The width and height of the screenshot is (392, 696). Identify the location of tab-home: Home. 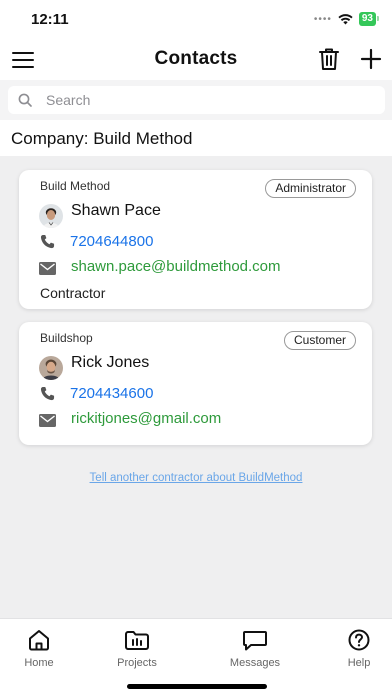
(39, 649).